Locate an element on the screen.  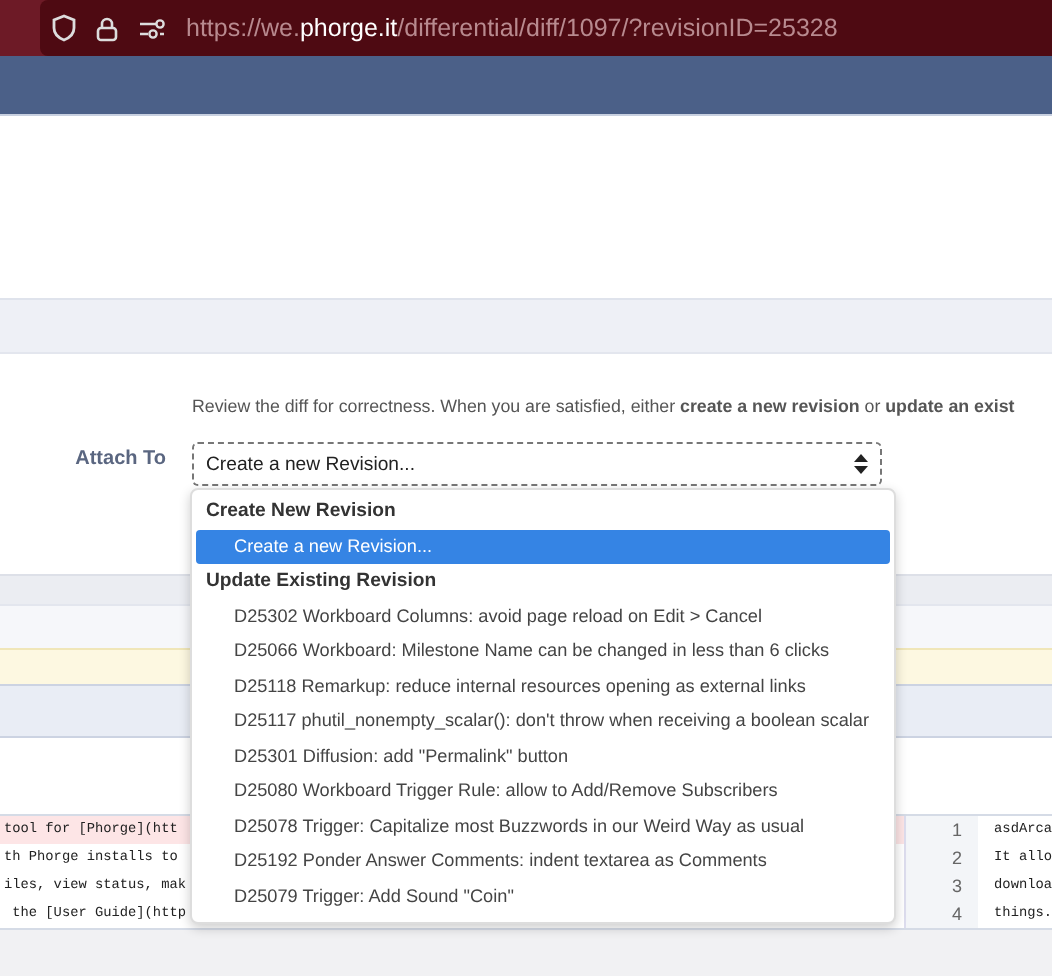
lock-icon is located at coordinates (107, 28).